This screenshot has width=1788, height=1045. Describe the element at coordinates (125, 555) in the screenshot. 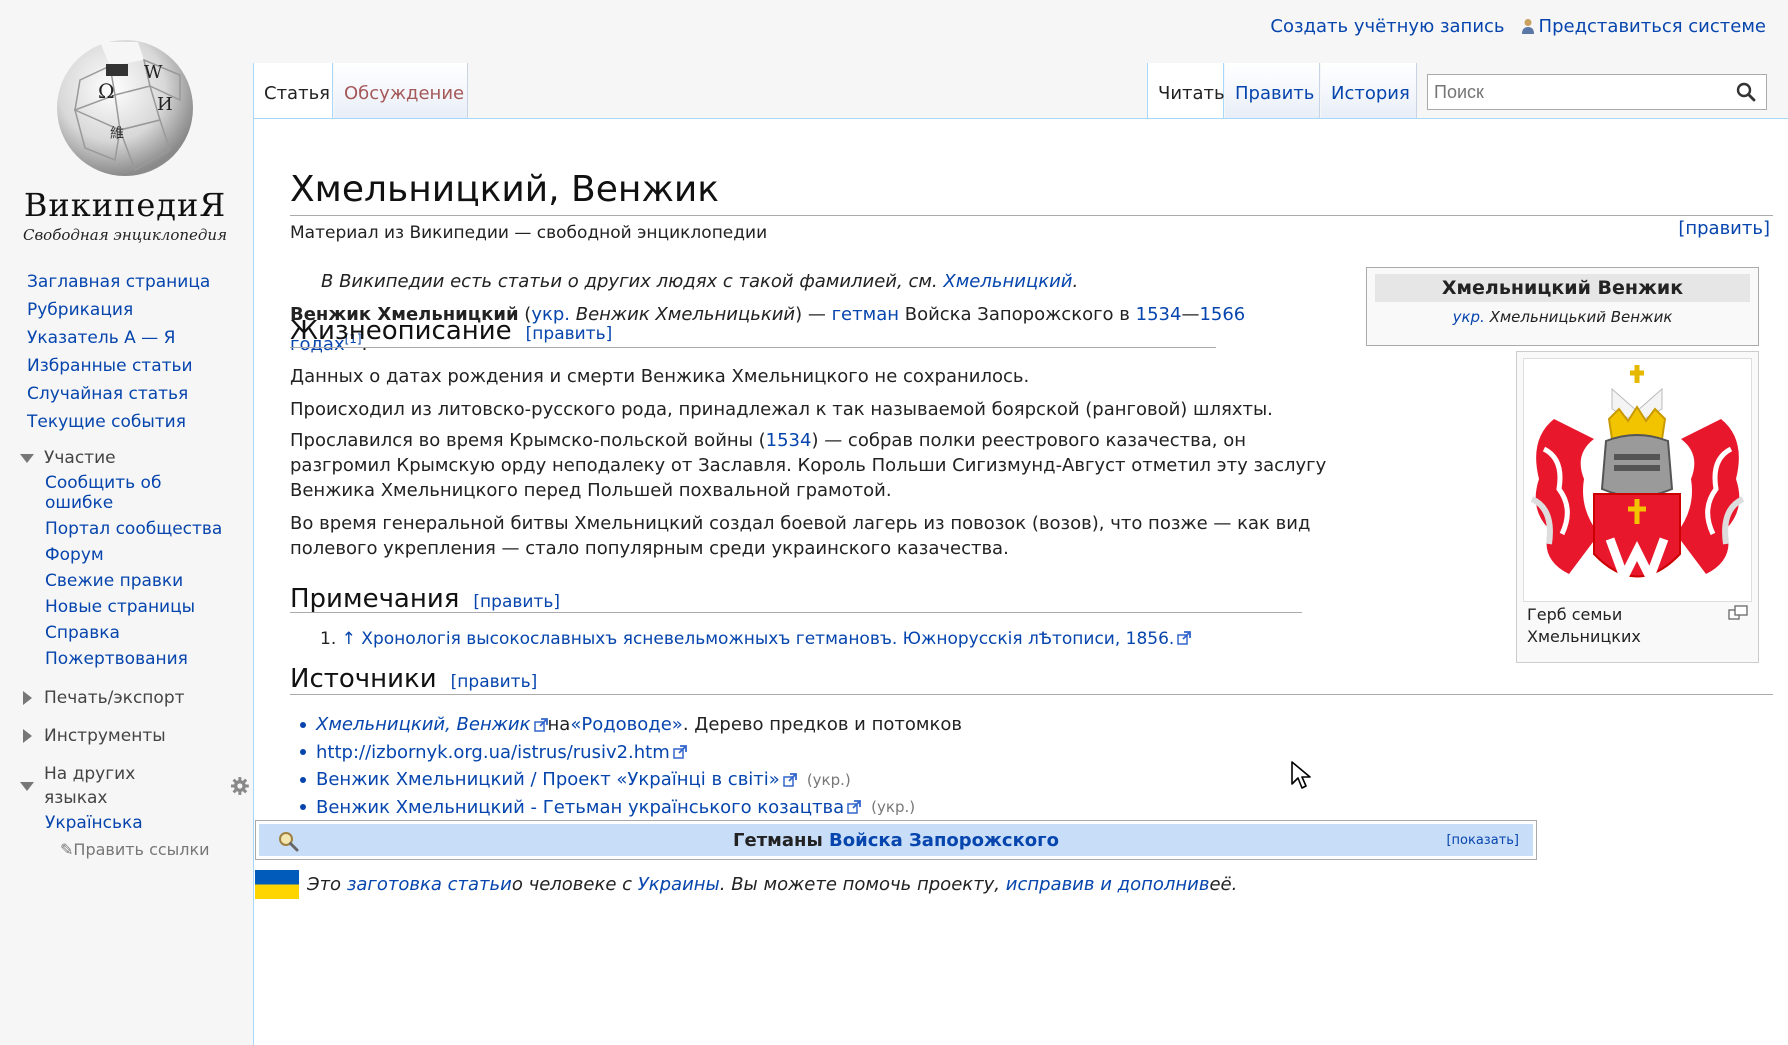

I see `sidebar-item-forum: Форум` at that location.